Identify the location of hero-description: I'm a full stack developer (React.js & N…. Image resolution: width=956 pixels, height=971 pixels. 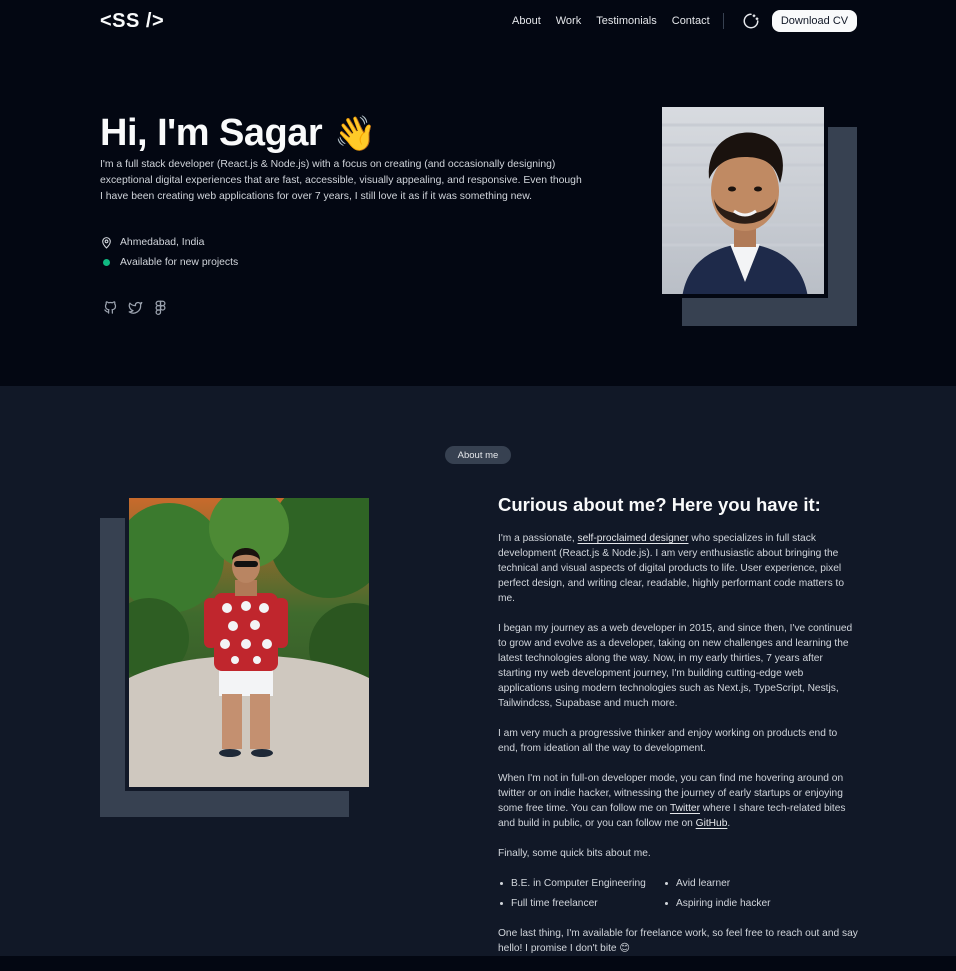
(341, 180).